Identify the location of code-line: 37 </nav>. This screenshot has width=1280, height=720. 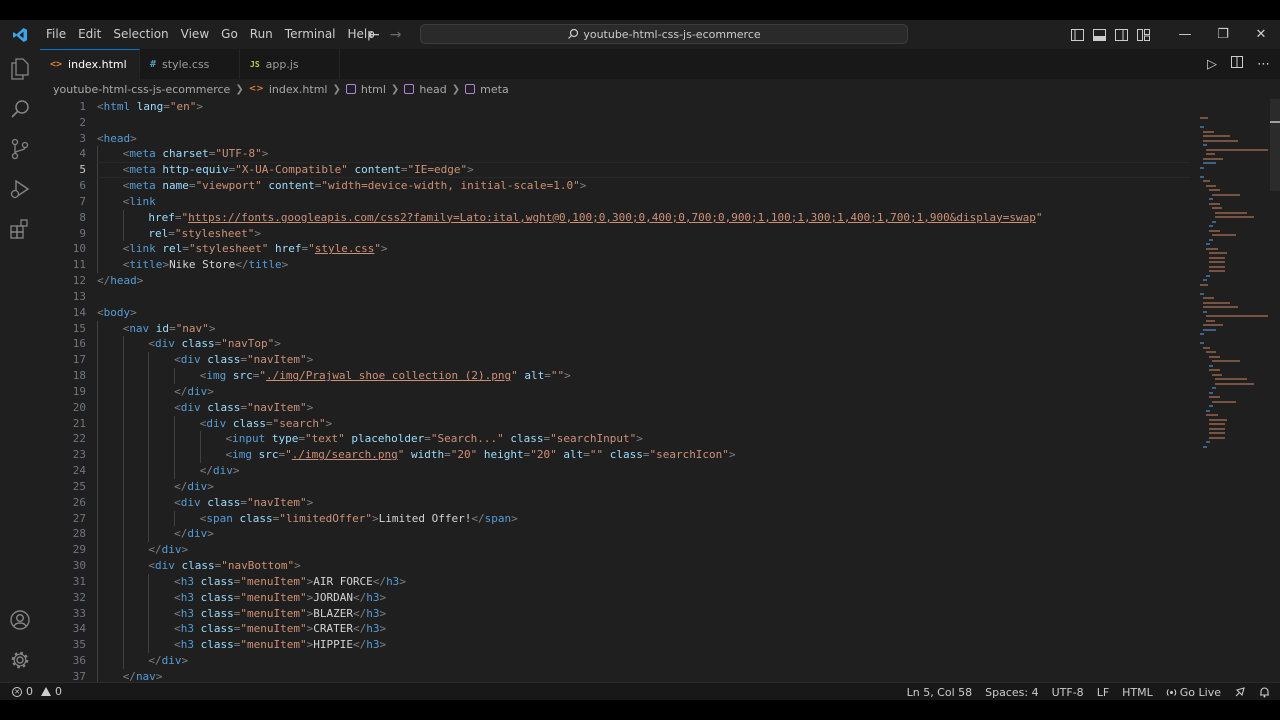
(615, 675).